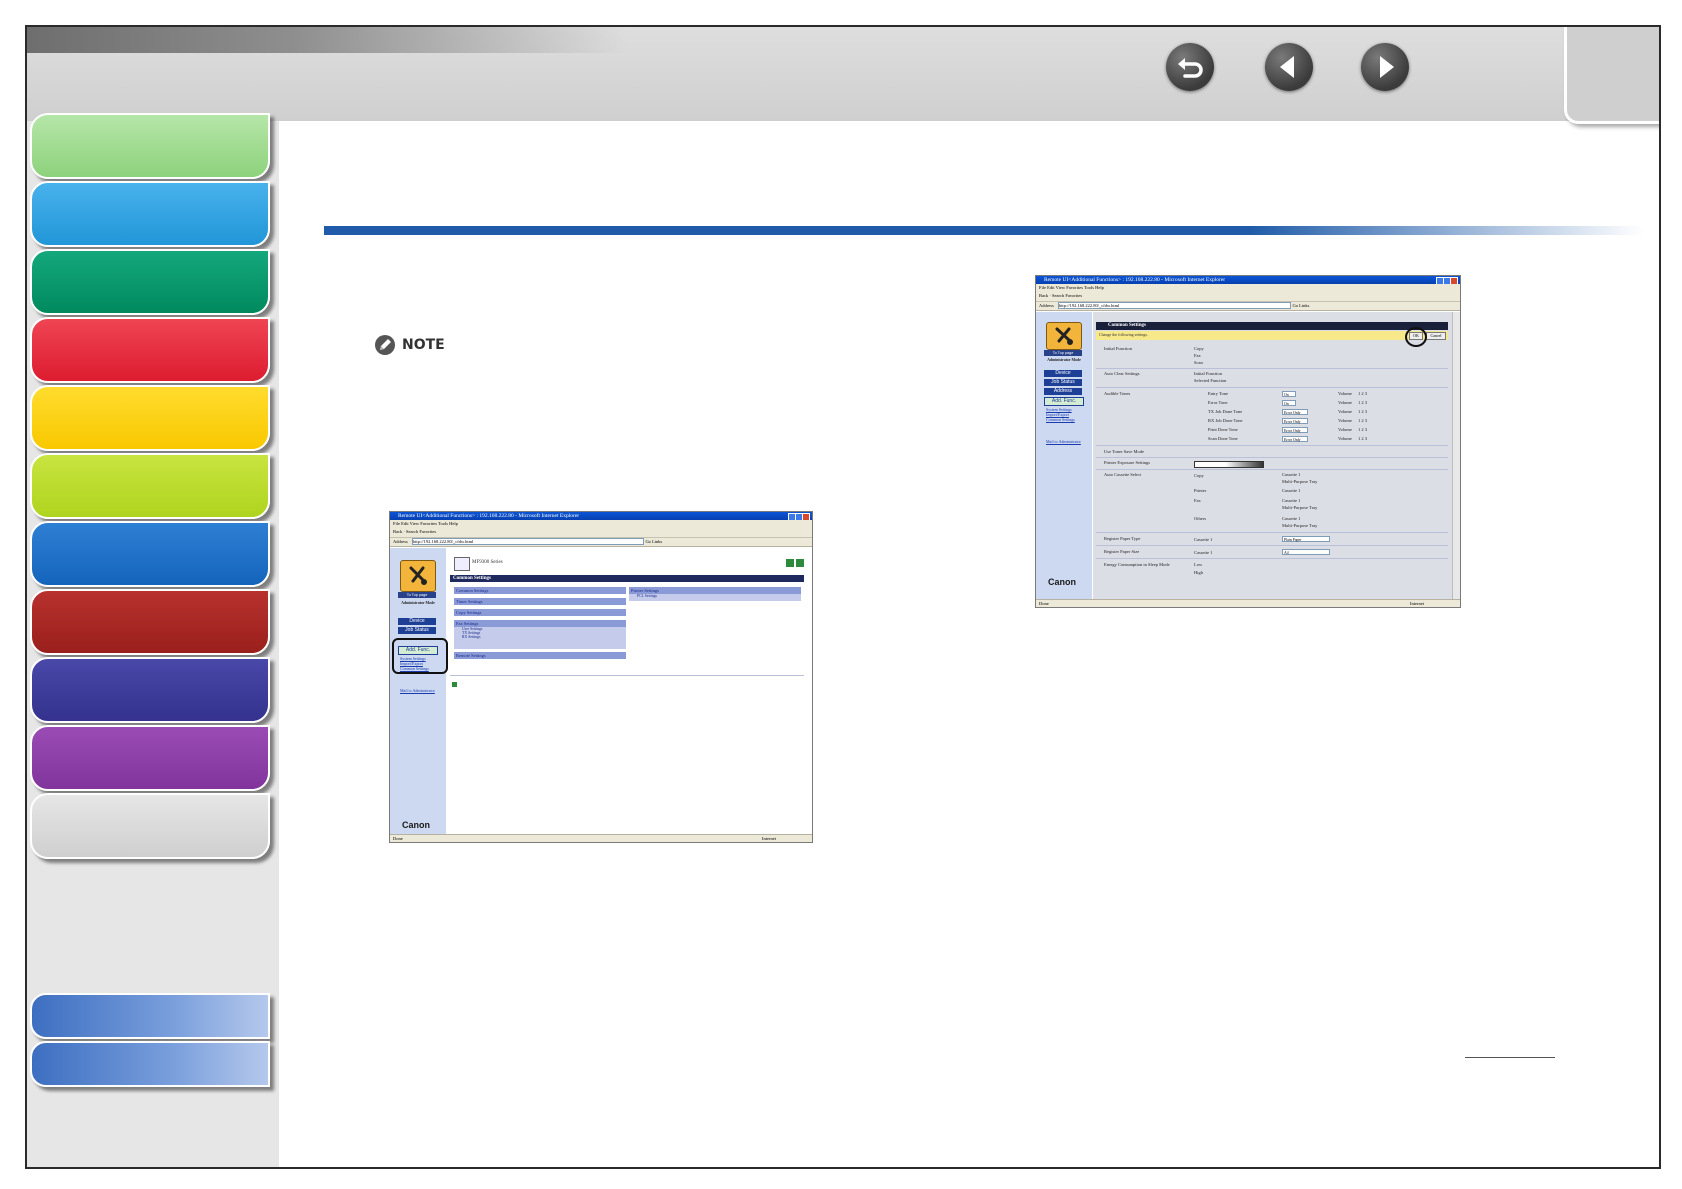 The width and height of the screenshot is (1682, 1189). What do you see at coordinates (540, 655) in the screenshot?
I see `remote-settings-item: Remote Settings` at bounding box center [540, 655].